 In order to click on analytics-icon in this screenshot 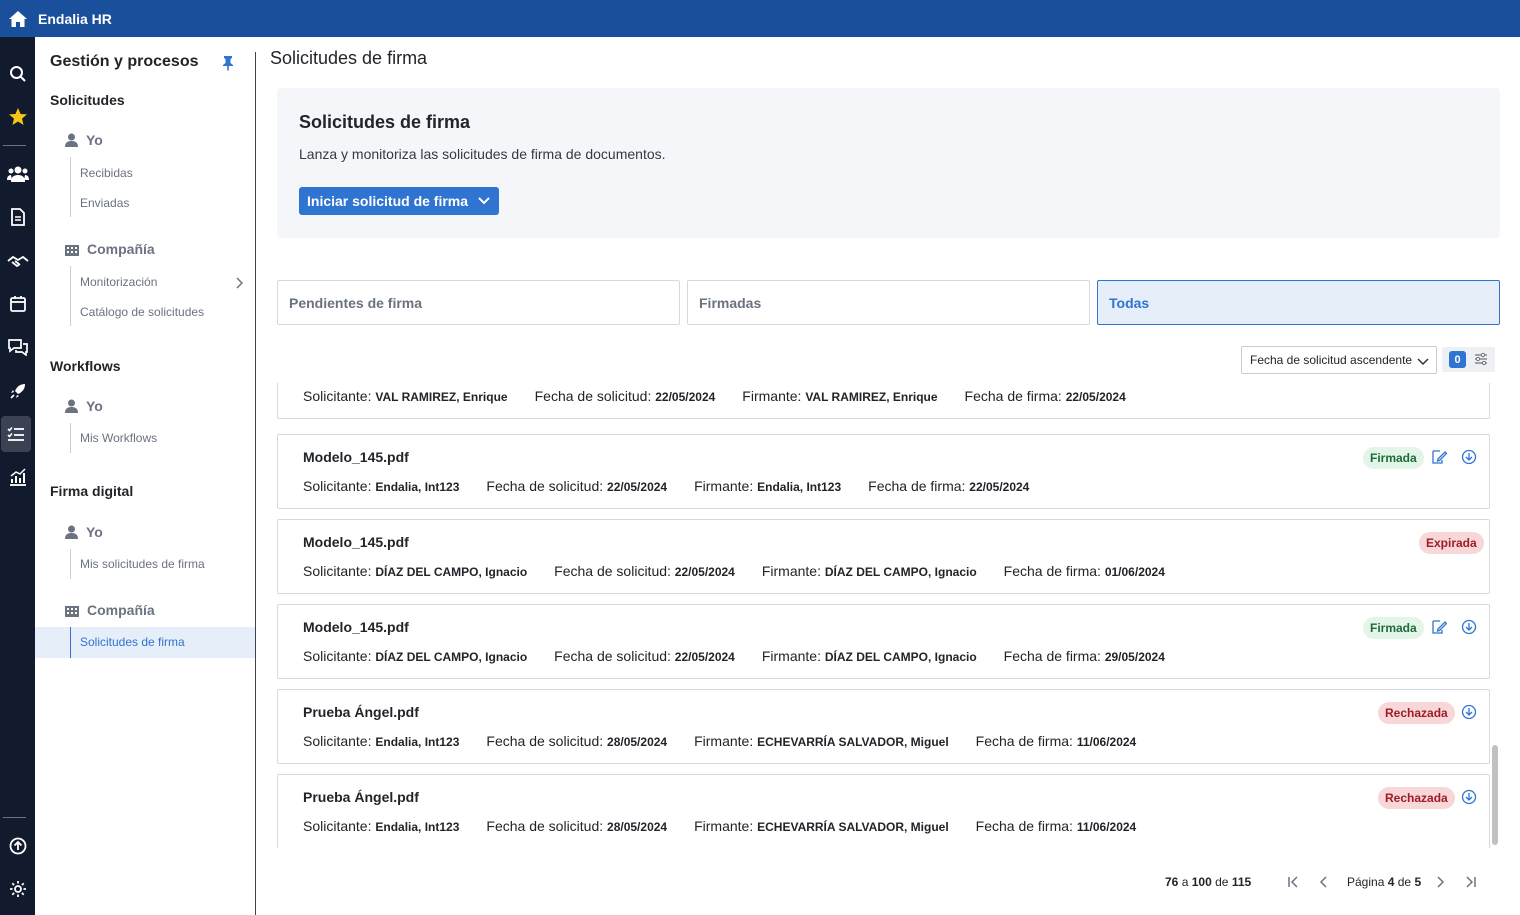, I will do `click(17, 477)`.